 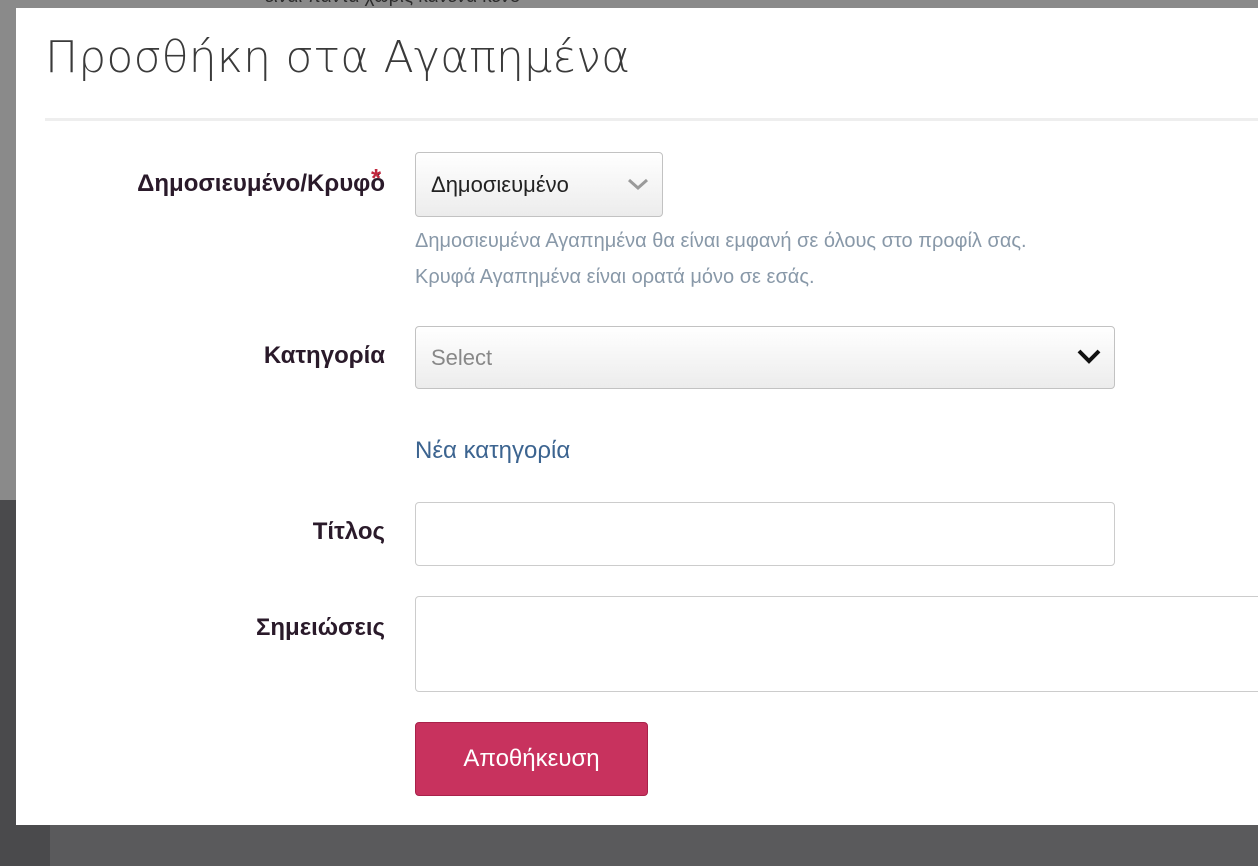 I want to click on backdrop-text: είναι πάντα χωρίς κανένα κενό, so click(x=392, y=4).